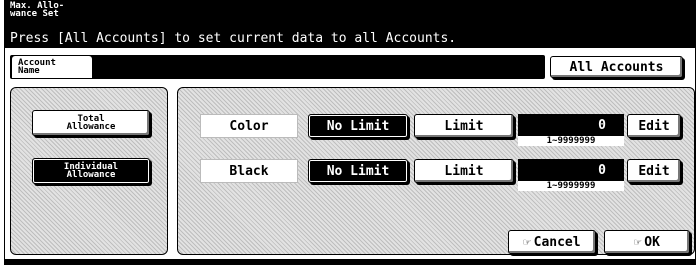 This screenshot has height=265, width=700. I want to click on color-row-label: Color, so click(249, 126).